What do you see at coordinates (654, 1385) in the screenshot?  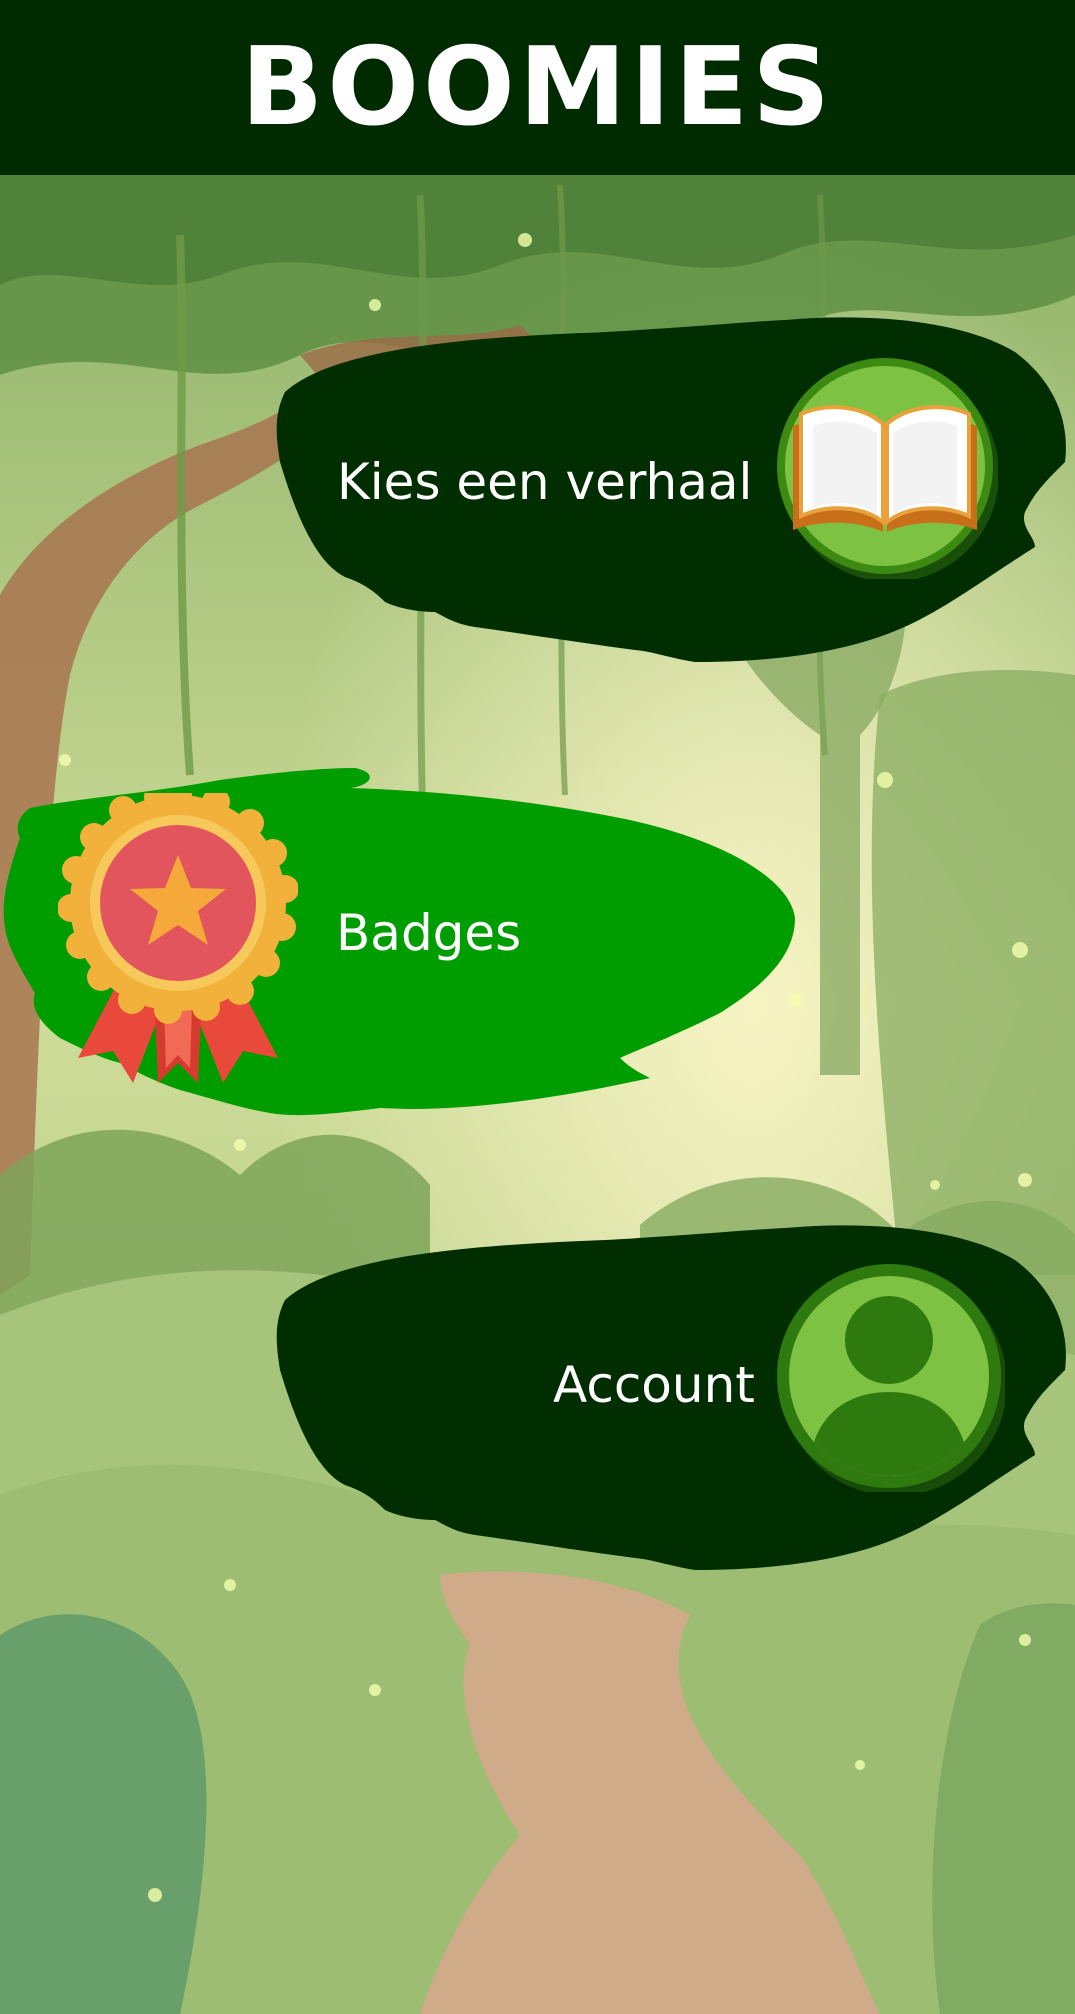 I see `menu-label-account: Account` at bounding box center [654, 1385].